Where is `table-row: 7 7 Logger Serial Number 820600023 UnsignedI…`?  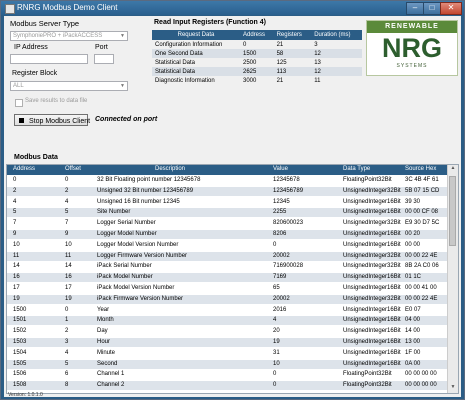 table-row: 7 7 Logger Serial Number 820600023 UnsignedI… is located at coordinates (227, 223).